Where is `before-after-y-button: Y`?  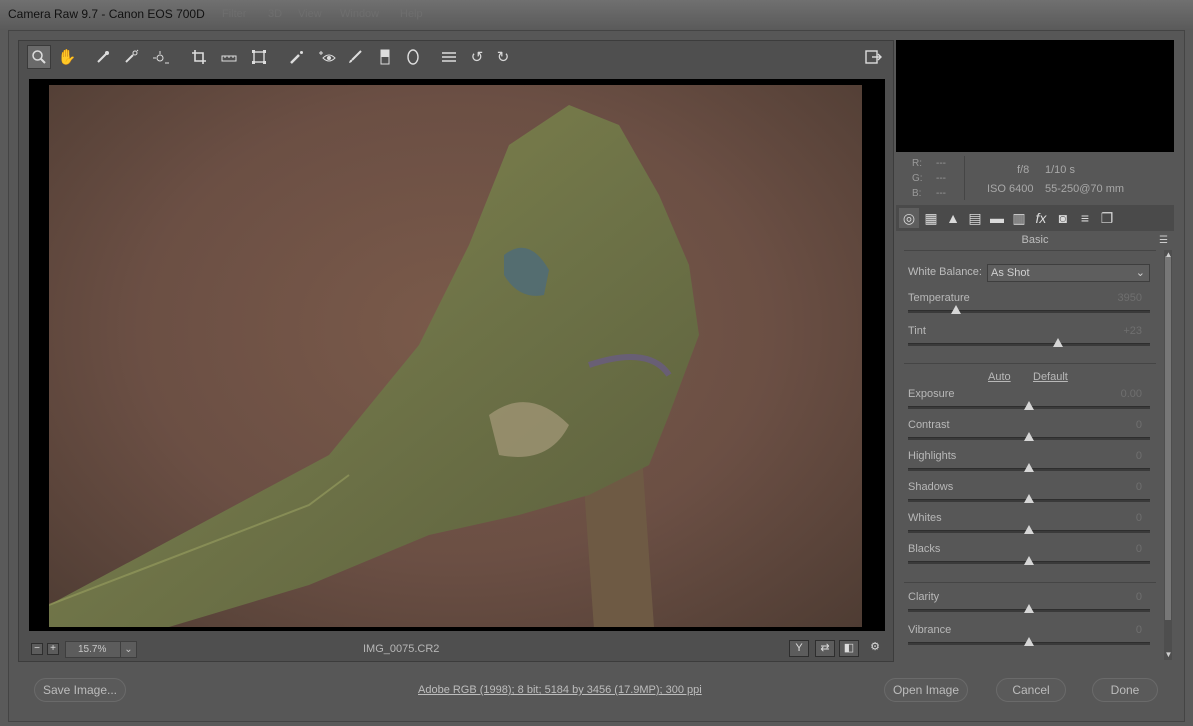 before-after-y-button: Y is located at coordinates (799, 648).